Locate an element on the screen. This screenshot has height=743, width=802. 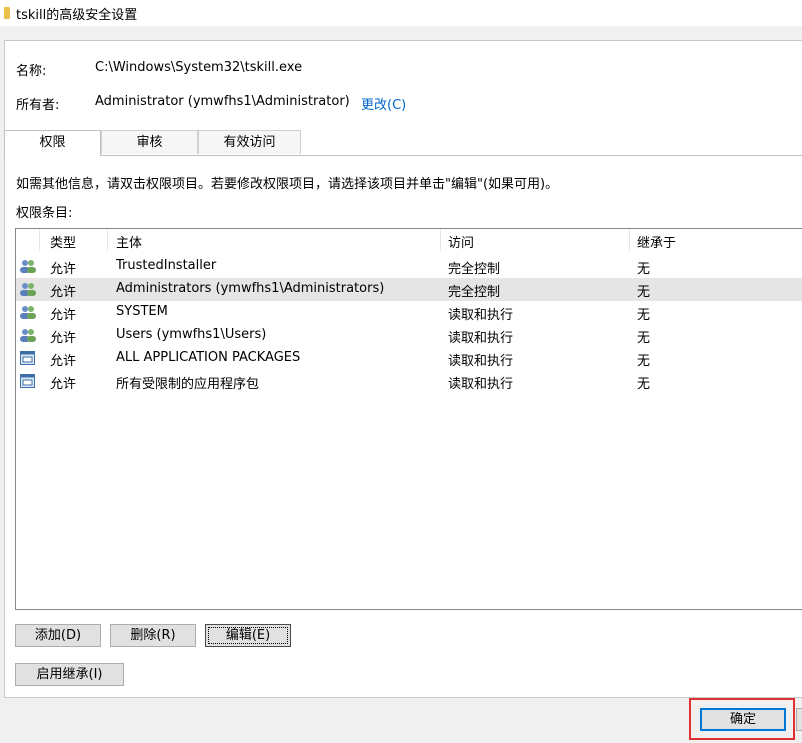
remove-button: 删除(R) is located at coordinates (153, 635).